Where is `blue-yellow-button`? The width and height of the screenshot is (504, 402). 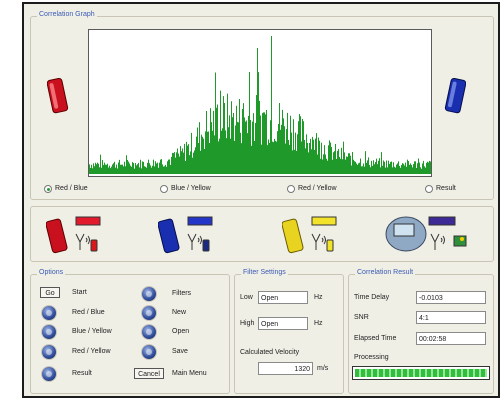
blue-yellow-button is located at coordinates (49, 332).